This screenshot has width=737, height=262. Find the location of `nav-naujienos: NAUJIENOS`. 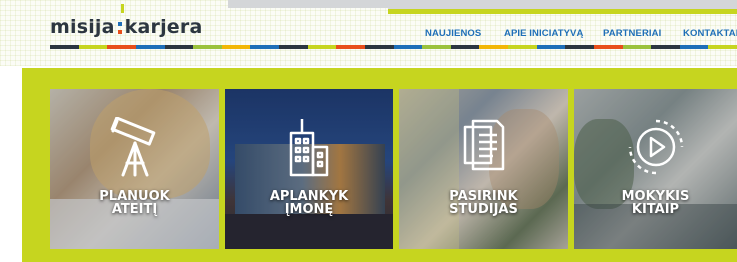

nav-naujienos: NAUJIENOS is located at coordinates (453, 33).